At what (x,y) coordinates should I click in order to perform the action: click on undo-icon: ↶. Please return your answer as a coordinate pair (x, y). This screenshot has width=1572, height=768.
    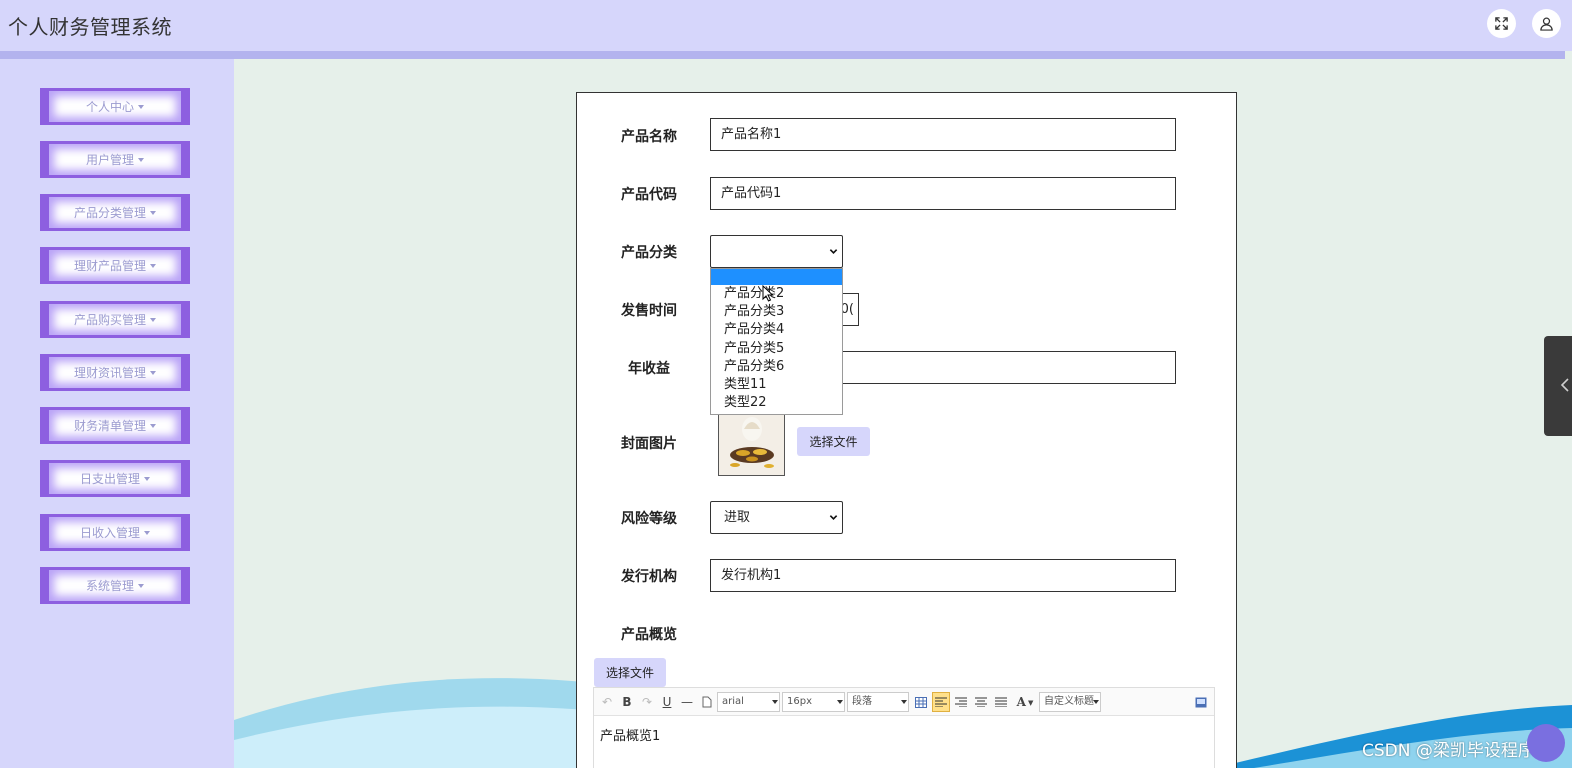
    Looking at the image, I should click on (607, 702).